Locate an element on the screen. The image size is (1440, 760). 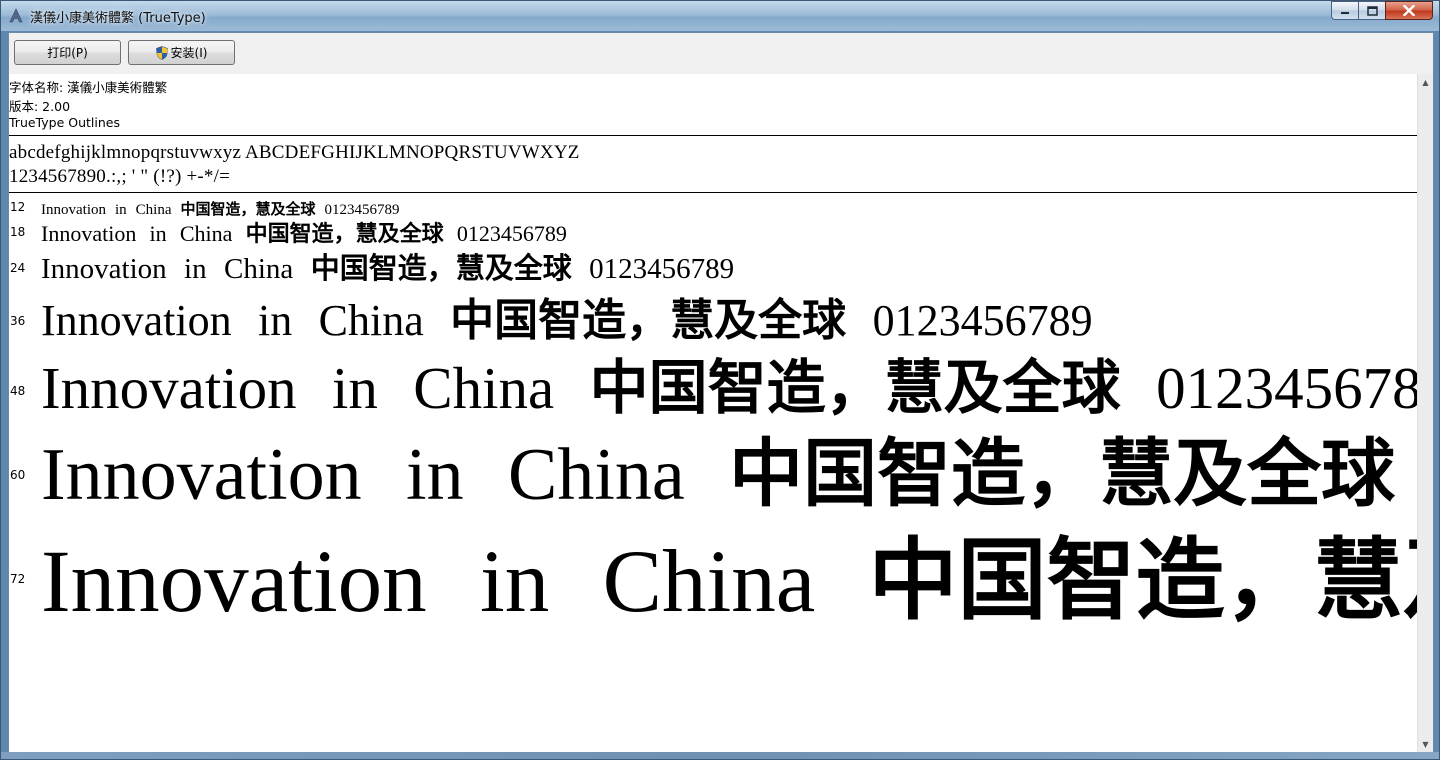
scroll-down-arrow-icon: ▼ is located at coordinates (1425, 744).